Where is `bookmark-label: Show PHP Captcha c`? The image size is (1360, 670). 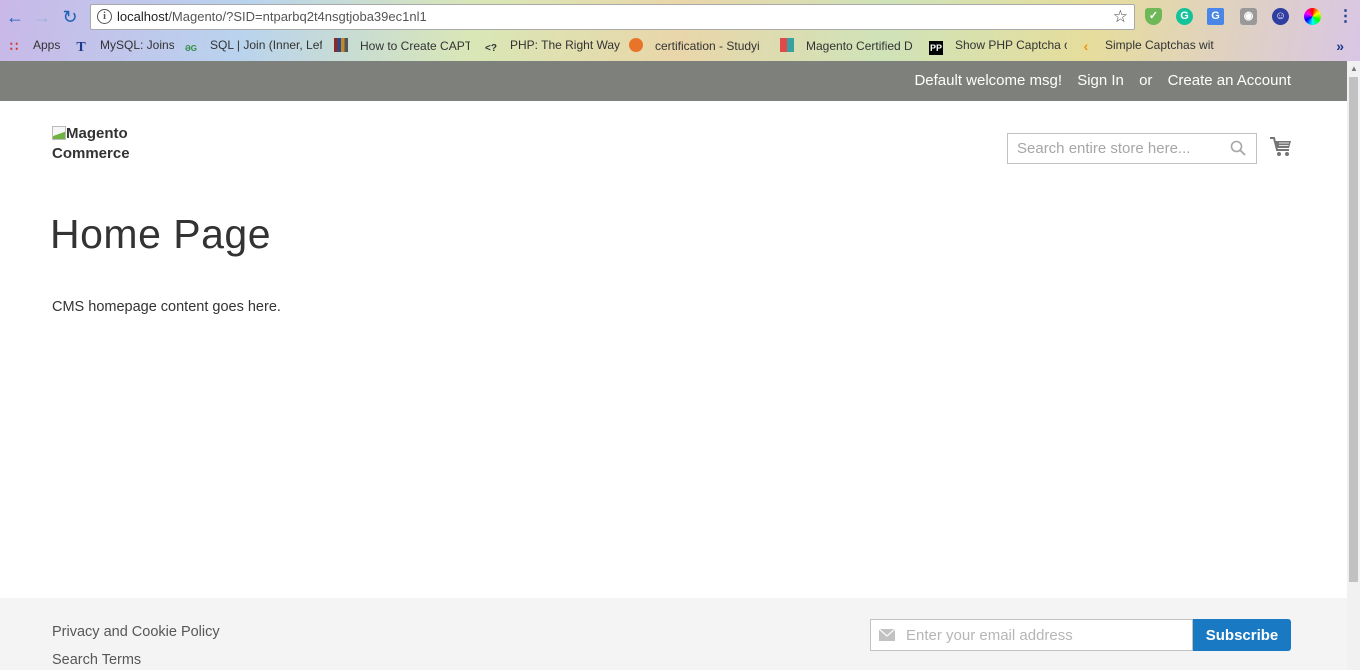 bookmark-label: Show PHP Captcha c is located at coordinates (1011, 45).